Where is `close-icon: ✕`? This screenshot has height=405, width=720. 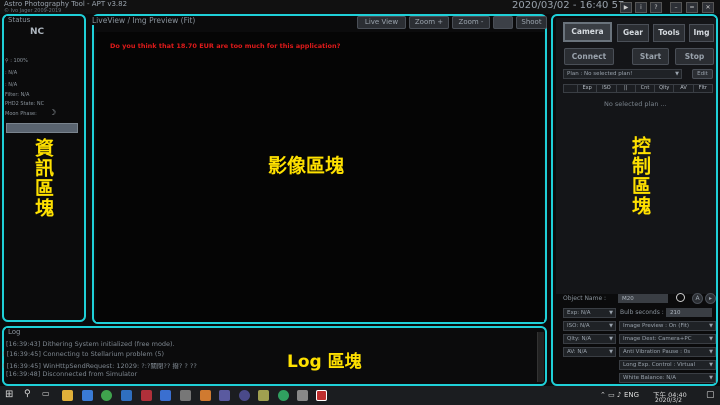
close-icon: ✕ is located at coordinates (708, 7).